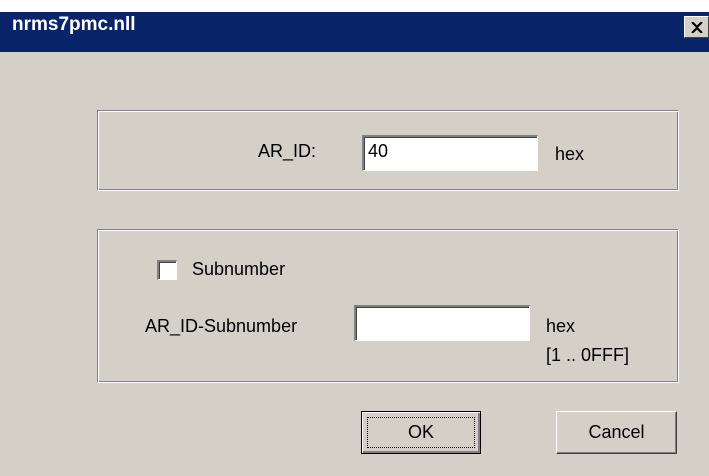  I want to click on ar-id-subnumber-label: AR_ID-Subnumber, so click(221, 326).